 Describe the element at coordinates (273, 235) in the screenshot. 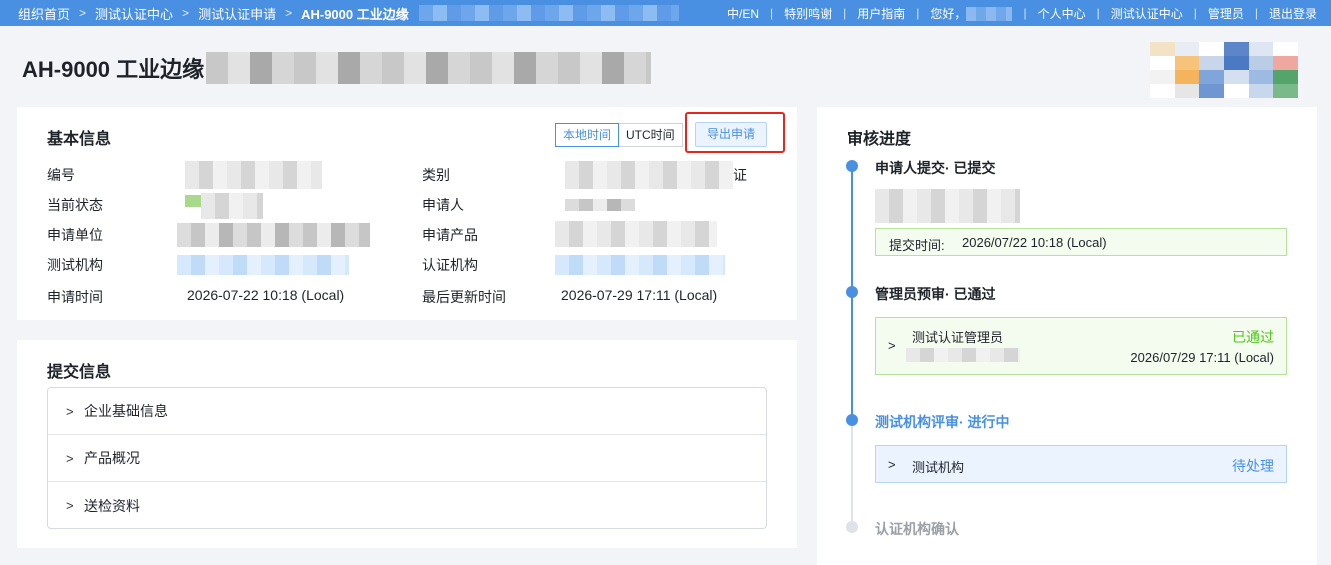

I see `redacted-org` at that location.